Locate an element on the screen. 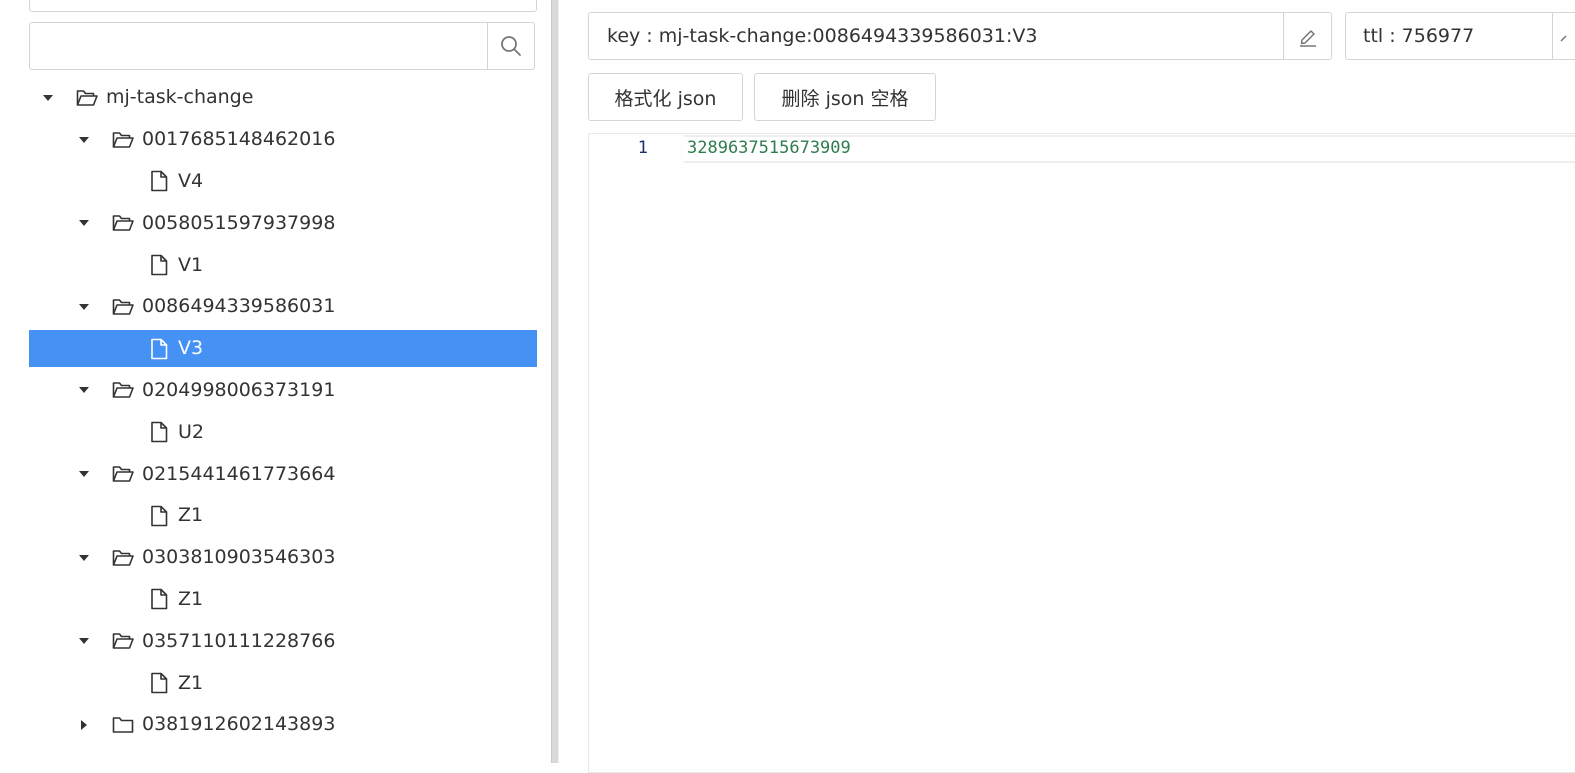 The image size is (1575, 773). tree-node-label: V1 is located at coordinates (191, 264).